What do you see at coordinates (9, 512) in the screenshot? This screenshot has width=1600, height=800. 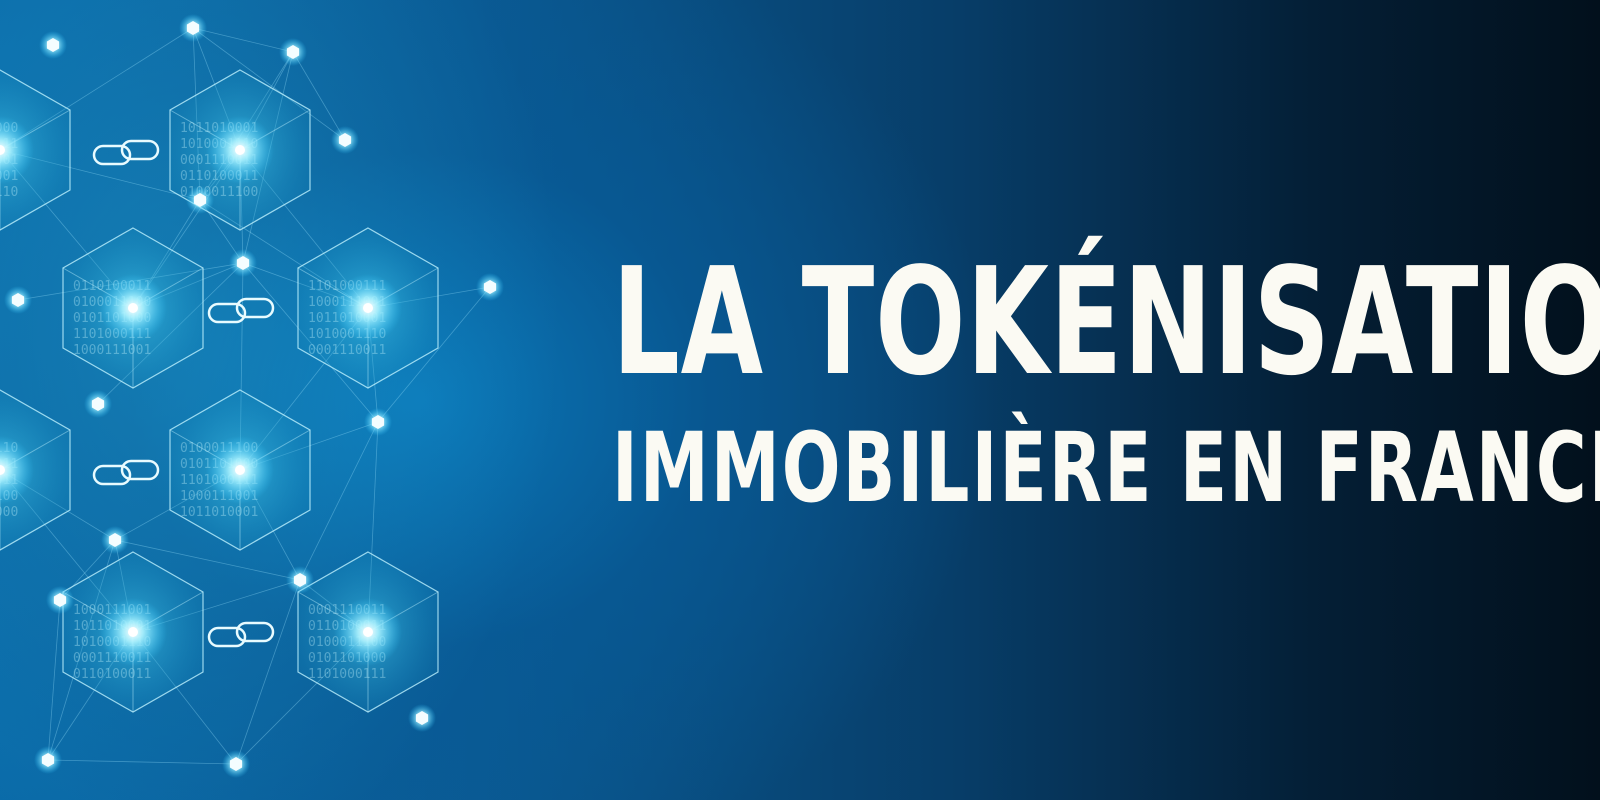 I see `svg-text: 0101101000` at bounding box center [9, 512].